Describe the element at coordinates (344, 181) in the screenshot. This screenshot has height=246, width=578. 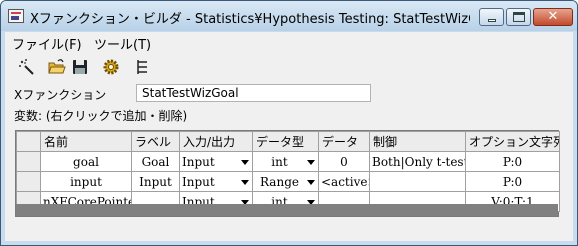
I see `cell-data: <active>` at that location.